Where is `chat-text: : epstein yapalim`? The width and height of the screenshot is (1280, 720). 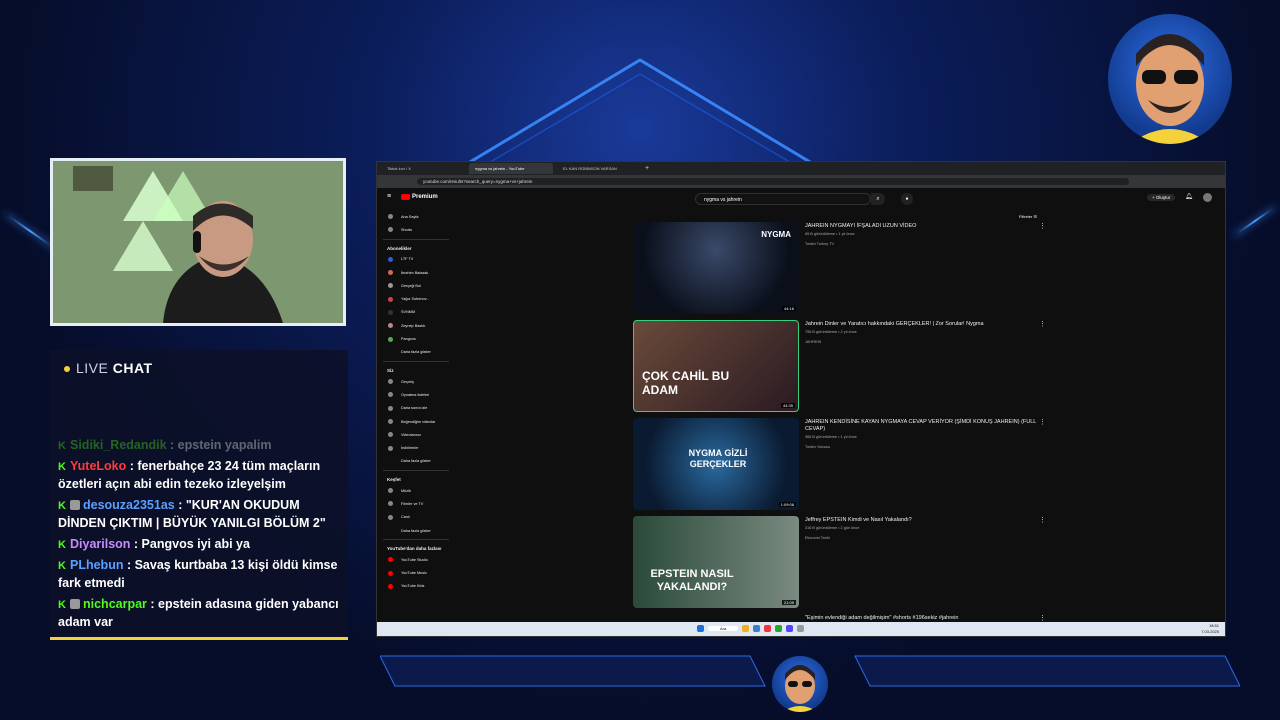 chat-text: : epstein yapalim is located at coordinates (221, 445).